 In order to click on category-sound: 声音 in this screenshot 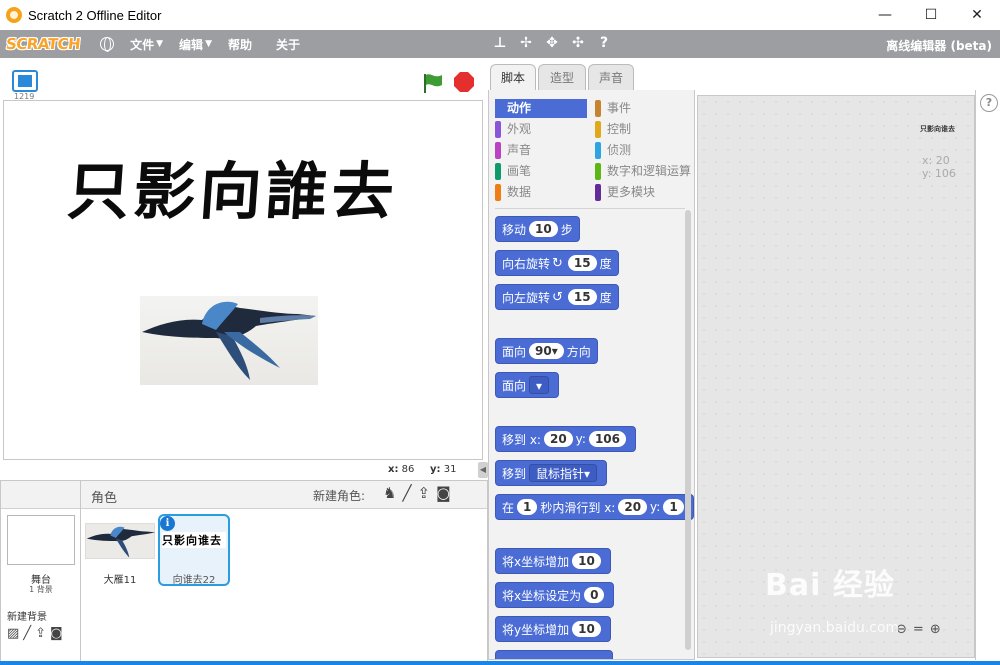, I will do `click(541, 150)`.